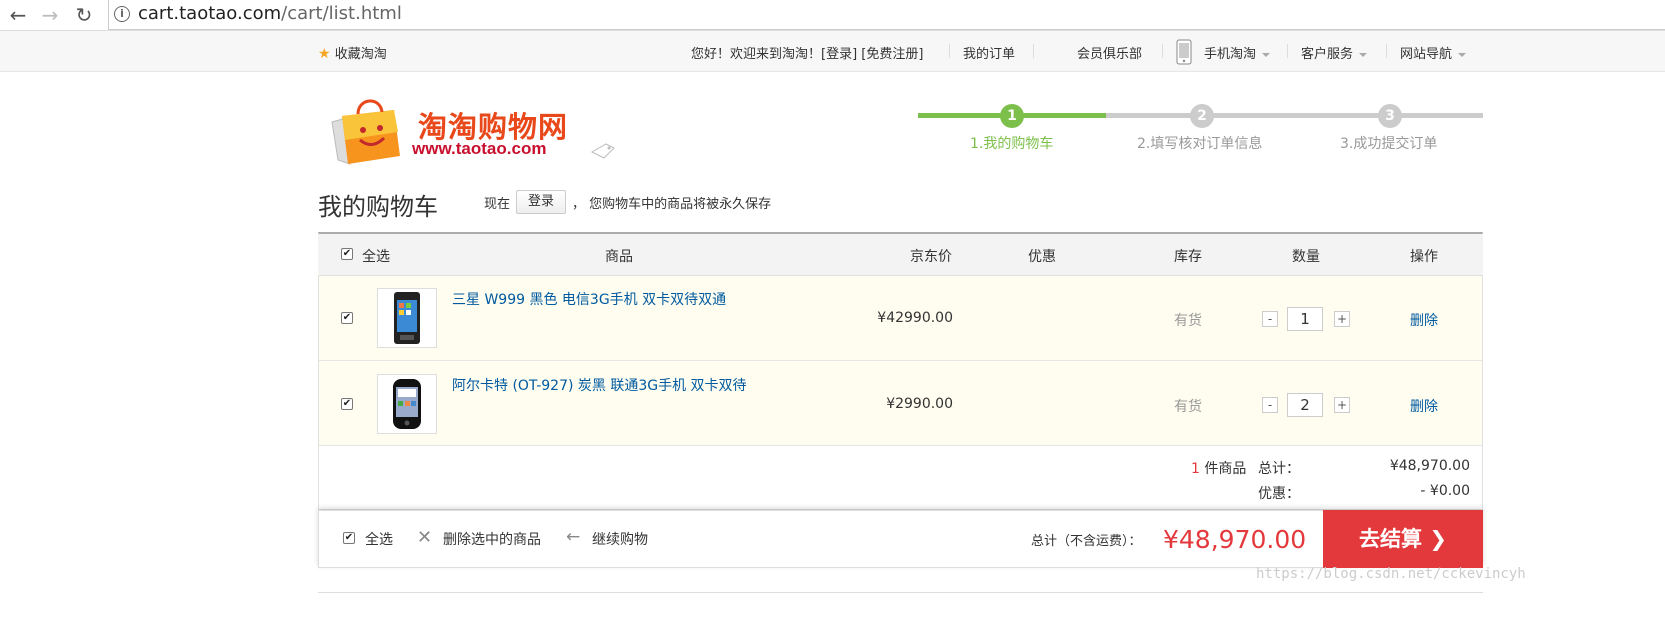  What do you see at coordinates (1294, 115) in the screenshot?
I see `step-progress-todo` at bounding box center [1294, 115].